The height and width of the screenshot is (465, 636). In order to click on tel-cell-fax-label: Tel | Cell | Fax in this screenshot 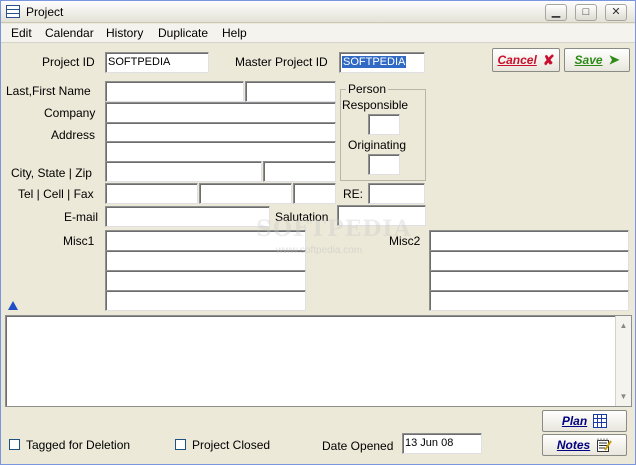, I will do `click(56, 194)`.